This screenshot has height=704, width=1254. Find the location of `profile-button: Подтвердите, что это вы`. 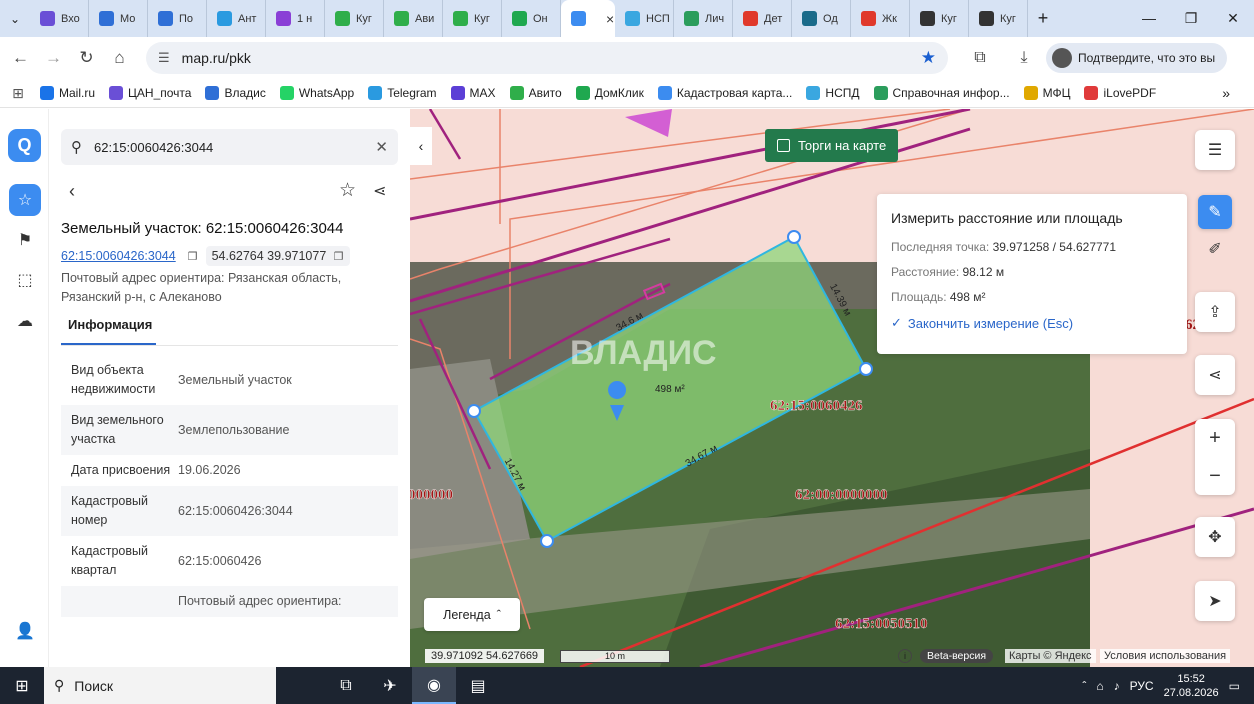

profile-button: Подтвердите, что это вы is located at coordinates (1137, 58).